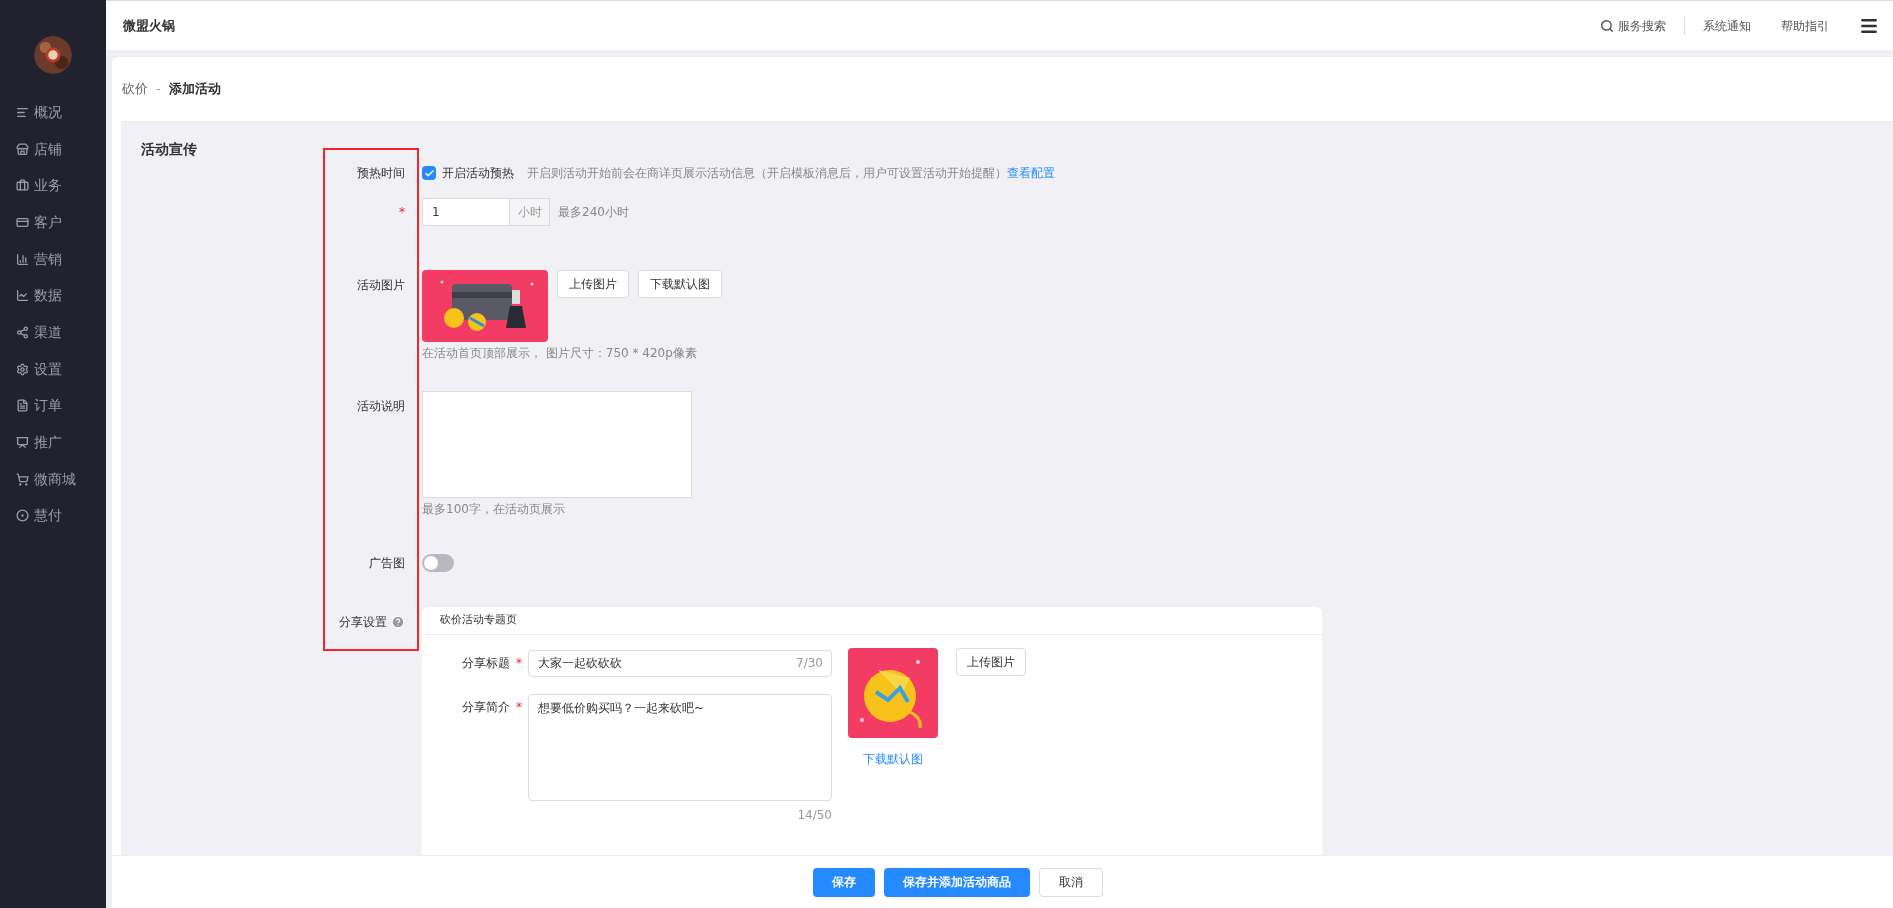 The height and width of the screenshot is (908, 1893). Describe the element at coordinates (22, 406) in the screenshot. I see `document-icon` at that location.